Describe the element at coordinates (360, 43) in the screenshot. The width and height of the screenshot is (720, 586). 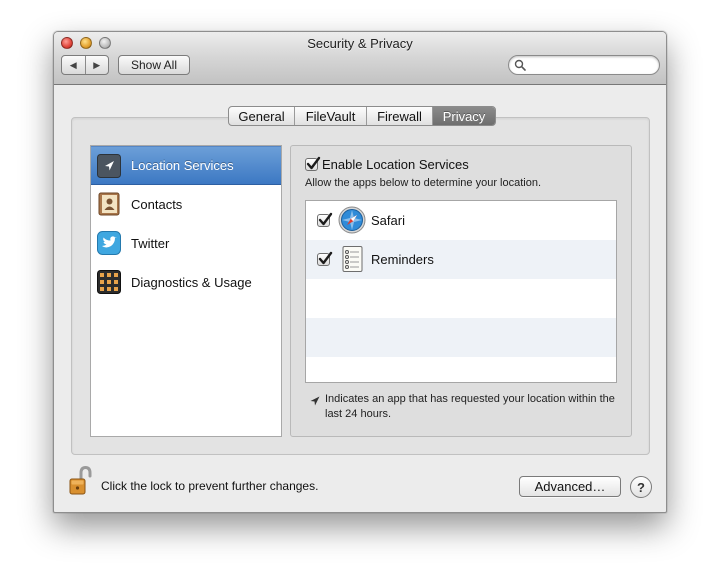
I see `window-title: Security & Privacy` at that location.